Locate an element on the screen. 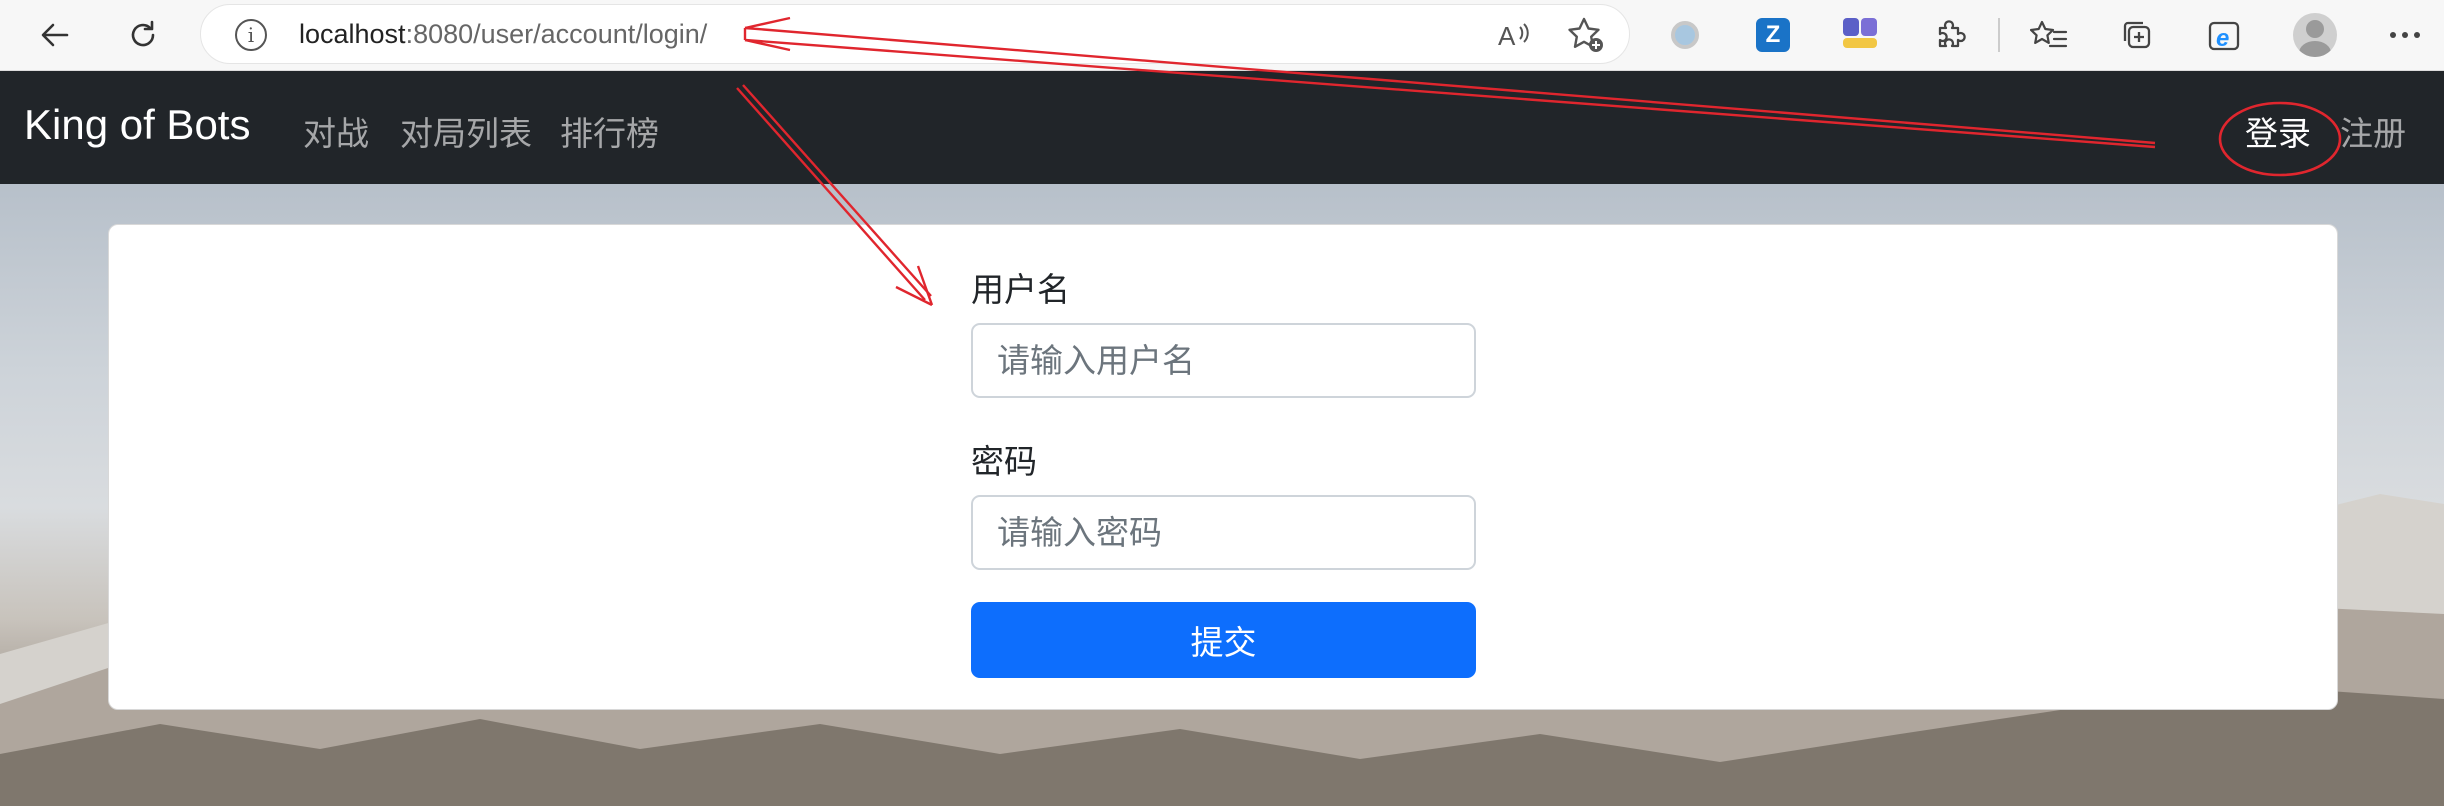  site-info-icon: i is located at coordinates (251, 35).